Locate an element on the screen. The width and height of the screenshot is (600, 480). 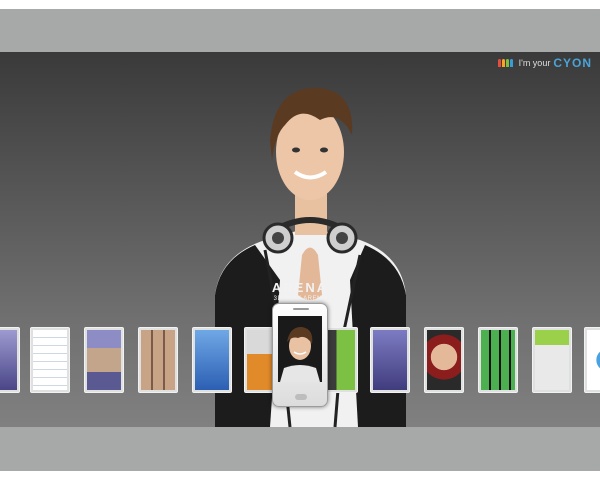
app-menu-icon is located at coordinates (212, 360).